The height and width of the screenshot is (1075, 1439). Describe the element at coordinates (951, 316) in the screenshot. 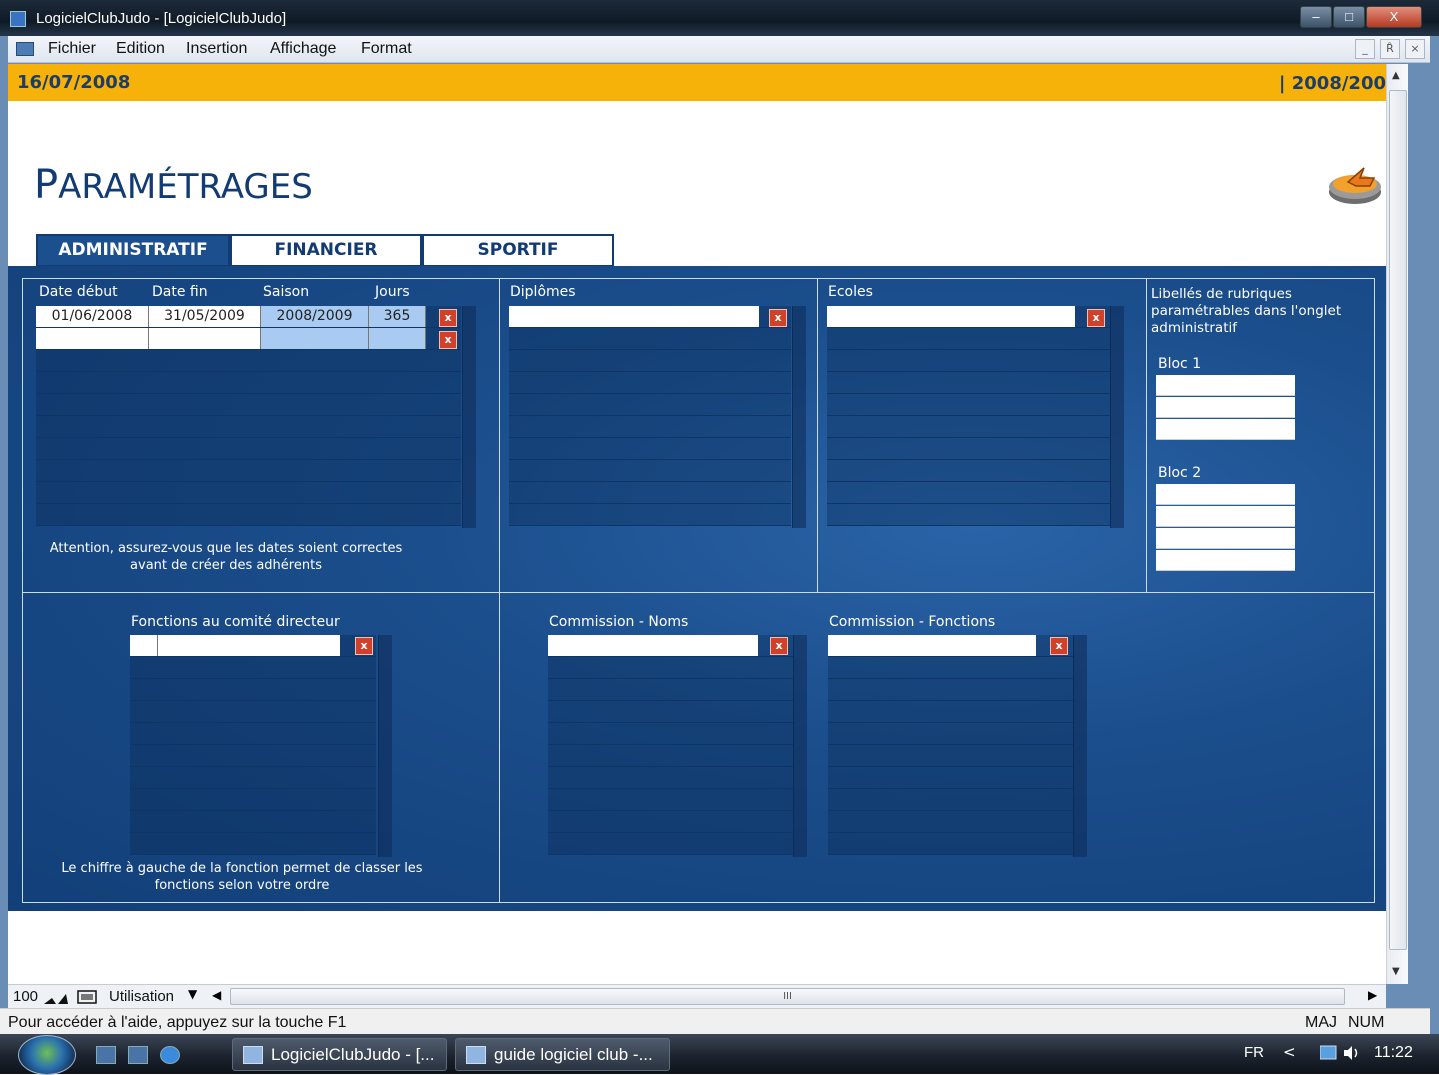

I see `ecole-input` at that location.